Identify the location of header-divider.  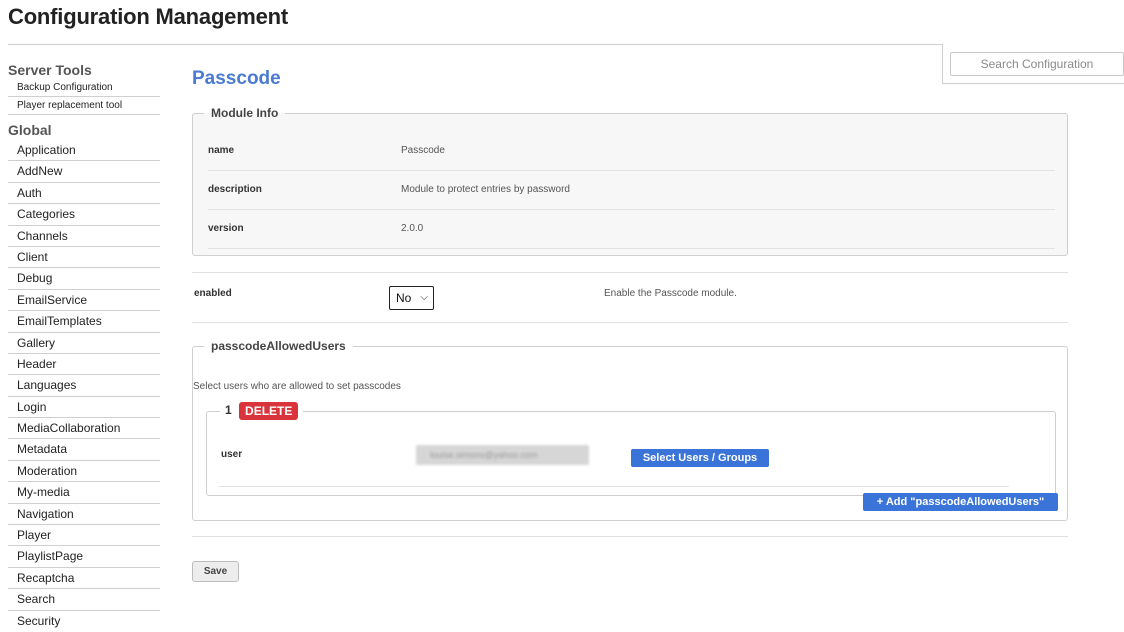
(475, 44).